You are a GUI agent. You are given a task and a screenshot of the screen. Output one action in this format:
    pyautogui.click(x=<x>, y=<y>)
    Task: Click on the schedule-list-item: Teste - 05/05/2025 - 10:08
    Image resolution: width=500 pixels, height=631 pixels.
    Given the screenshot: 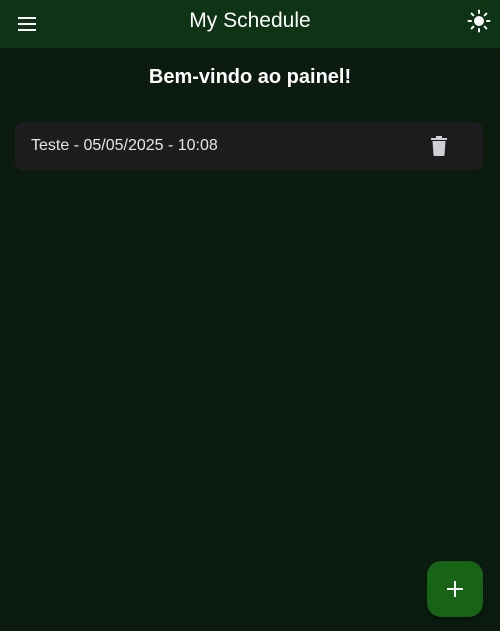 What is the action you would take?
    pyautogui.click(x=249, y=146)
    